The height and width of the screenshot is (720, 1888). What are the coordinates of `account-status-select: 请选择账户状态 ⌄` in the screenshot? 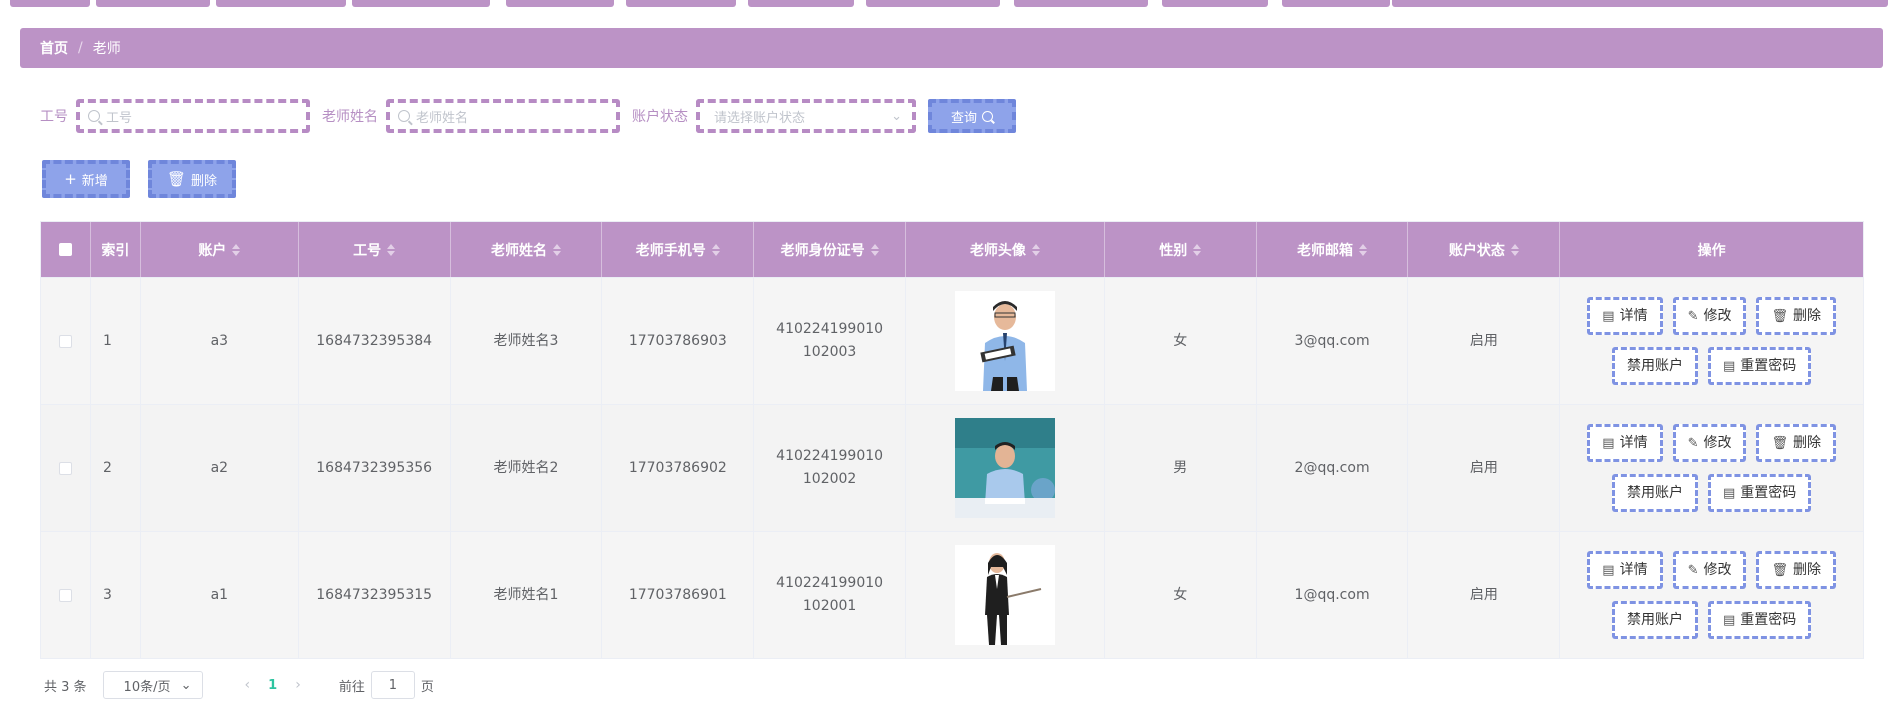 It's located at (806, 116).